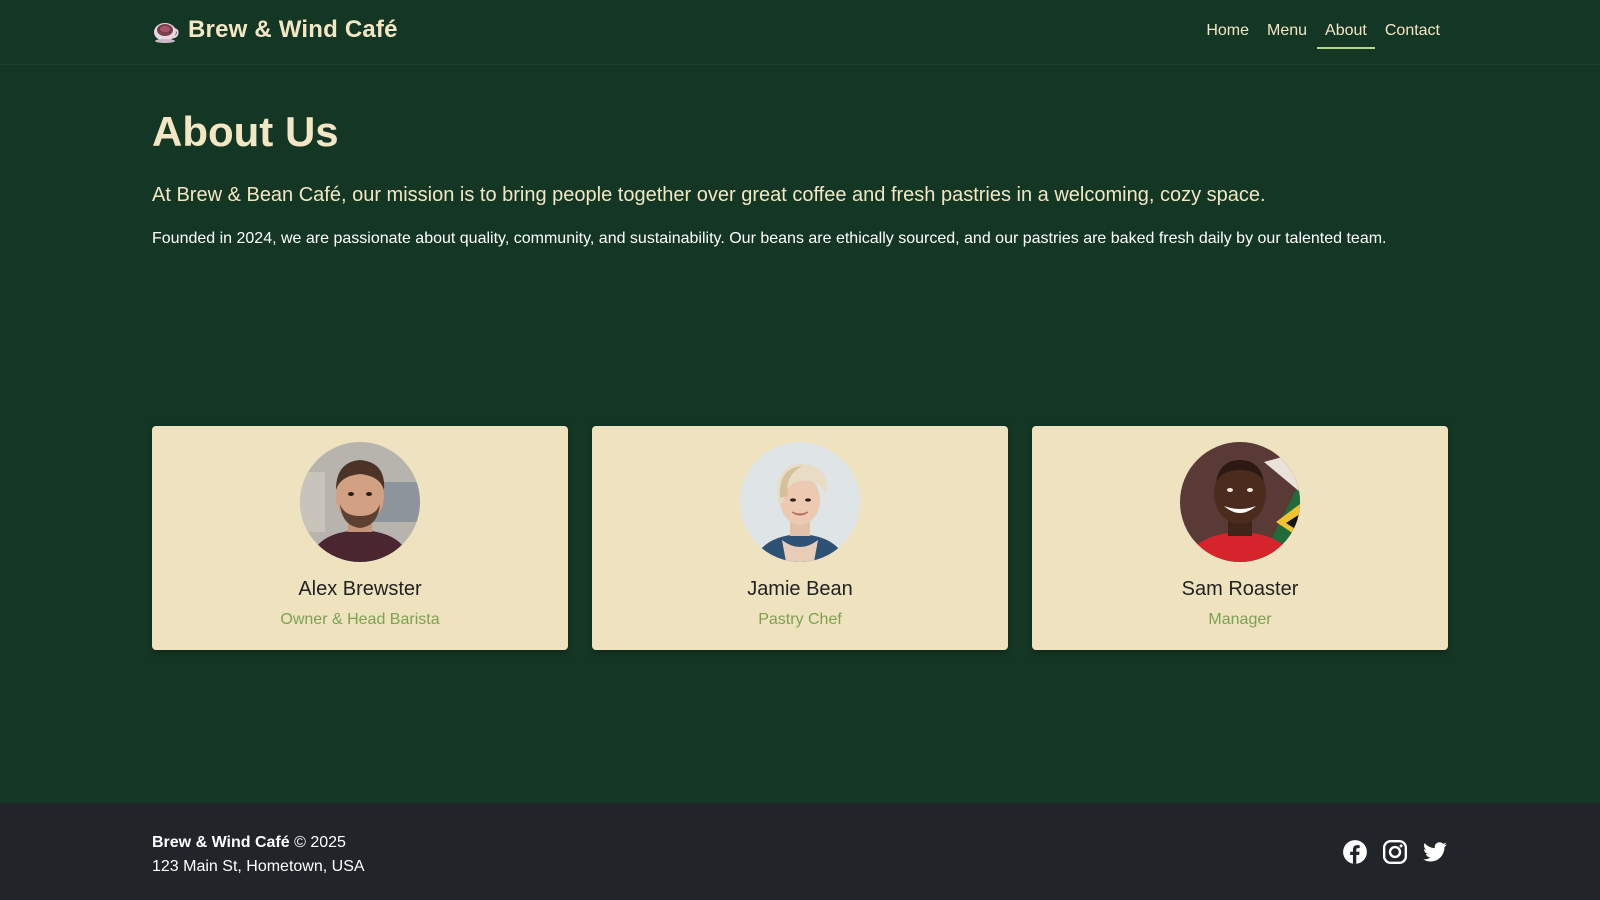  Describe the element at coordinates (1240, 619) in the screenshot. I see `member-role: Manager` at that location.